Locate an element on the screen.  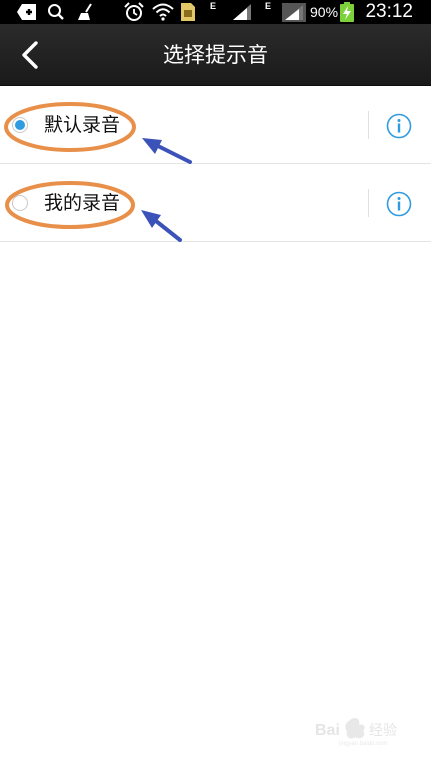
page-title: 选择提示音 is located at coordinates (215, 55).